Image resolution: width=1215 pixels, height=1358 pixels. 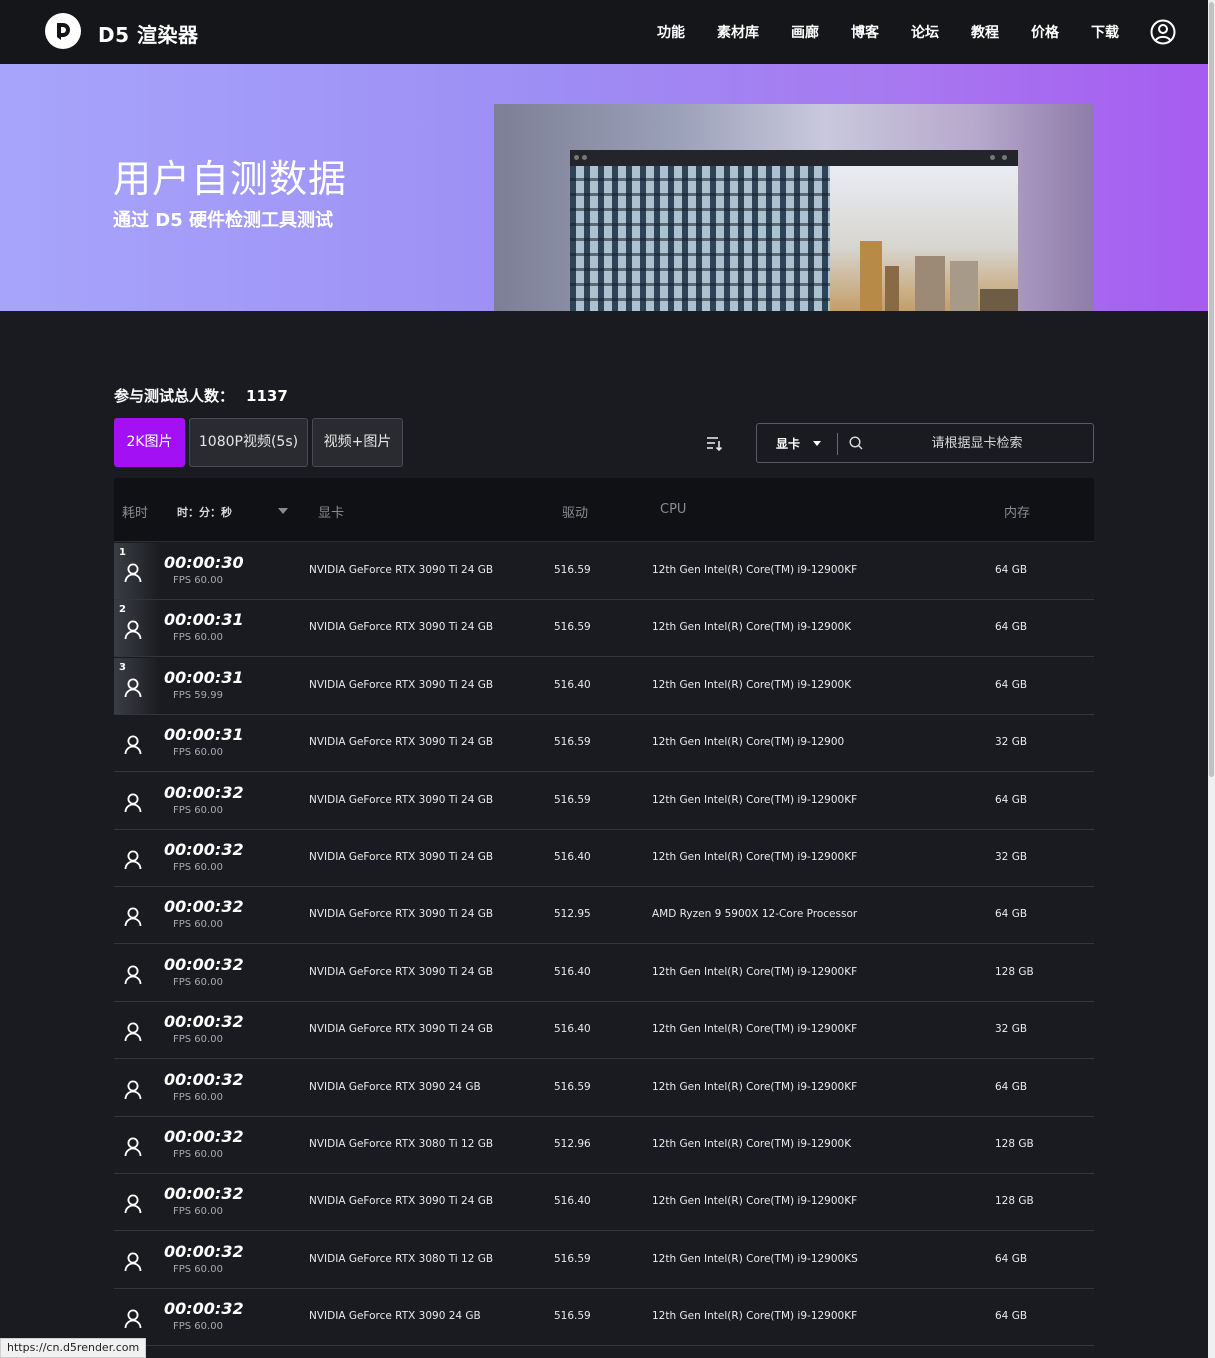 What do you see at coordinates (604, 510) in the screenshot?
I see `results-table-header: 耗时 时：分：秒 显卡 驱动 CPU 内存` at bounding box center [604, 510].